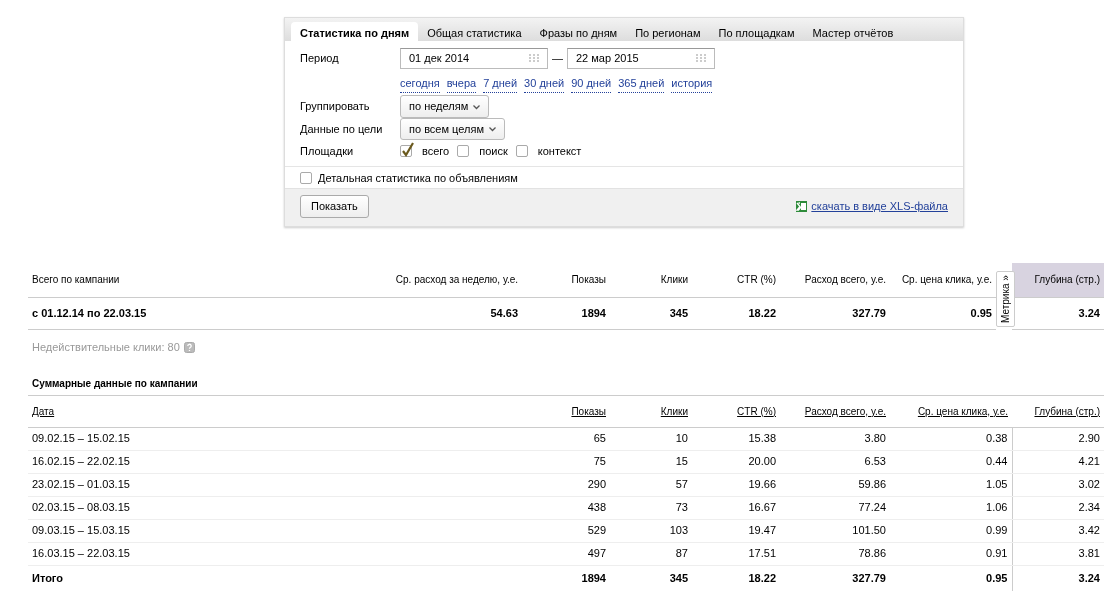 Image resolution: width=1104 pixels, height=594 pixels. I want to click on goal-dropdown: по всем целям, so click(452, 128).